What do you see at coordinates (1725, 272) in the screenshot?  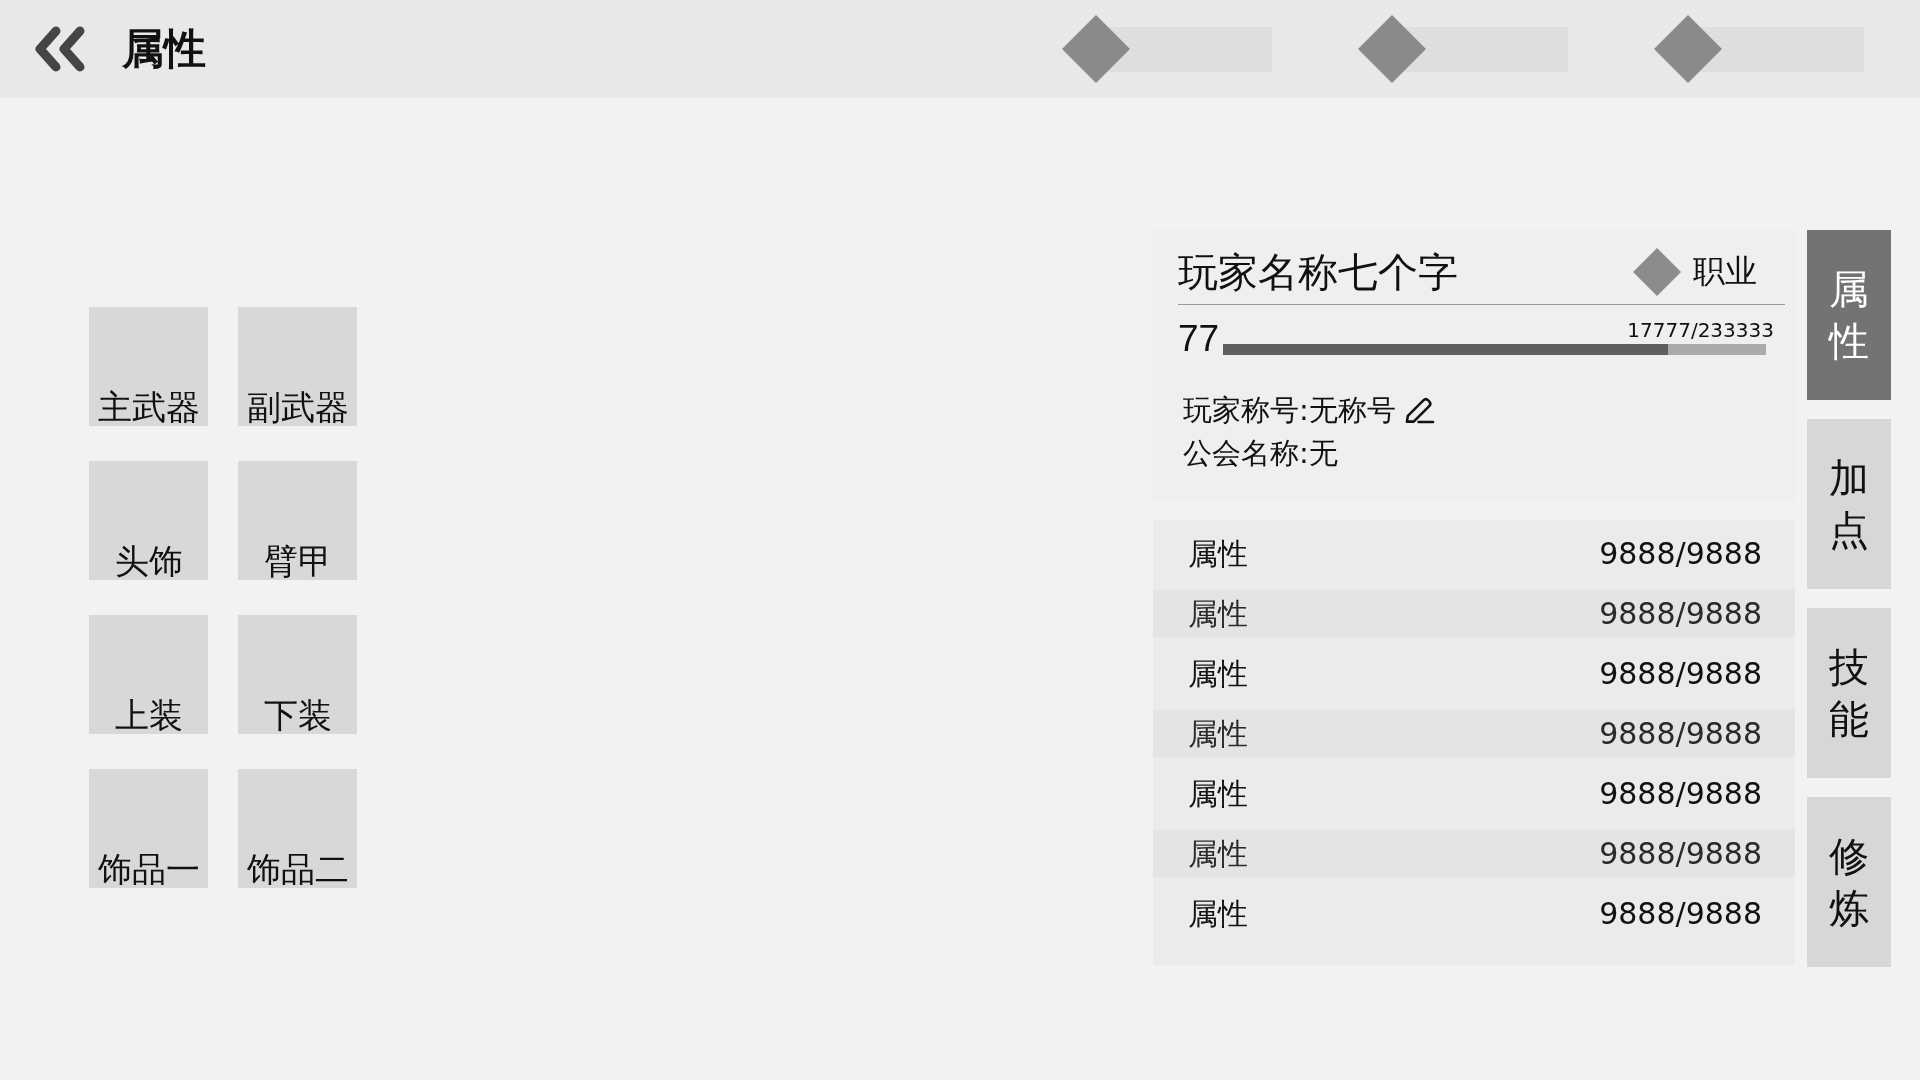 I see `class-label: 职业` at bounding box center [1725, 272].